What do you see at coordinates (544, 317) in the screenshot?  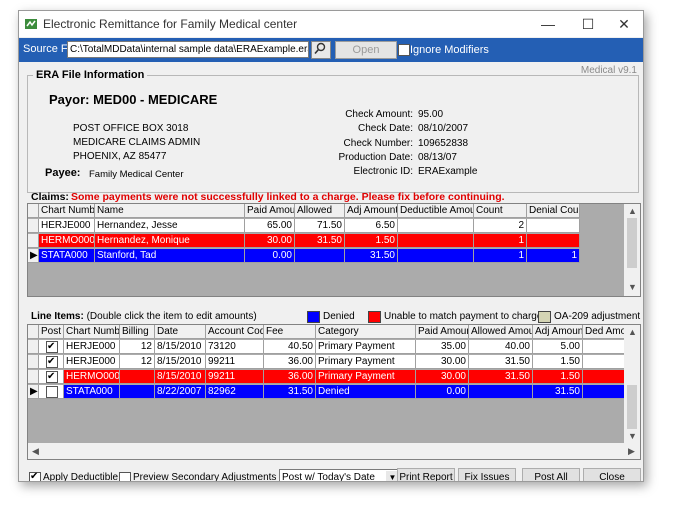 I see `oa209-legend-swatch` at bounding box center [544, 317].